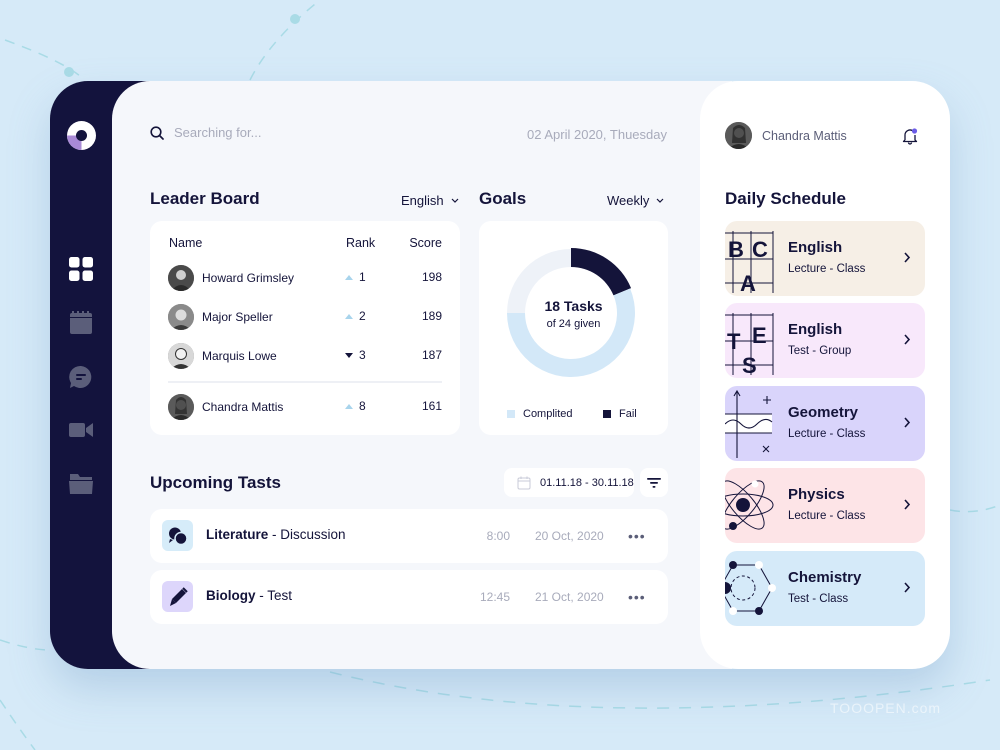  I want to click on sidebar-item-calendar, so click(81, 323).